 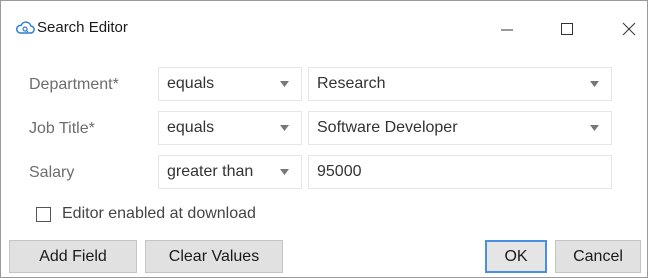 I want to click on close-icon, so click(x=629, y=29).